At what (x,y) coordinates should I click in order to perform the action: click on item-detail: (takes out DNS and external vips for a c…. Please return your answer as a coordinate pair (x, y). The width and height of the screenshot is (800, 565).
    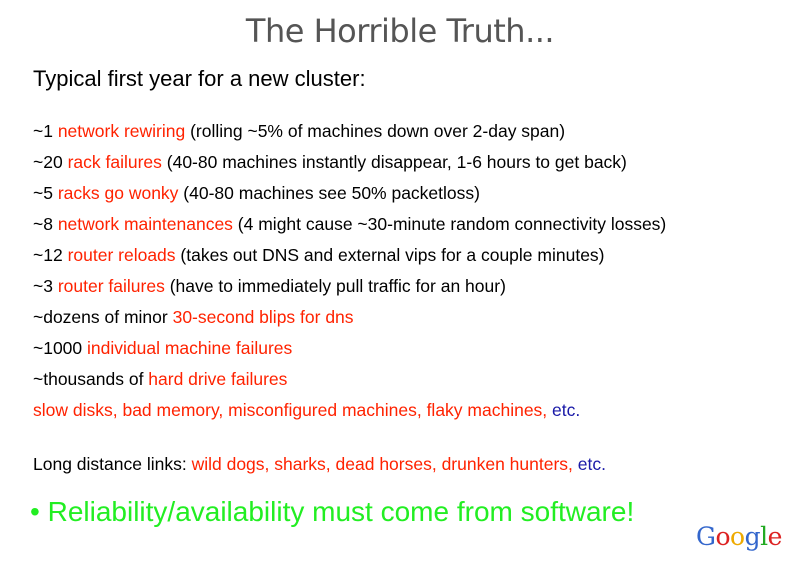
    Looking at the image, I should click on (390, 255).